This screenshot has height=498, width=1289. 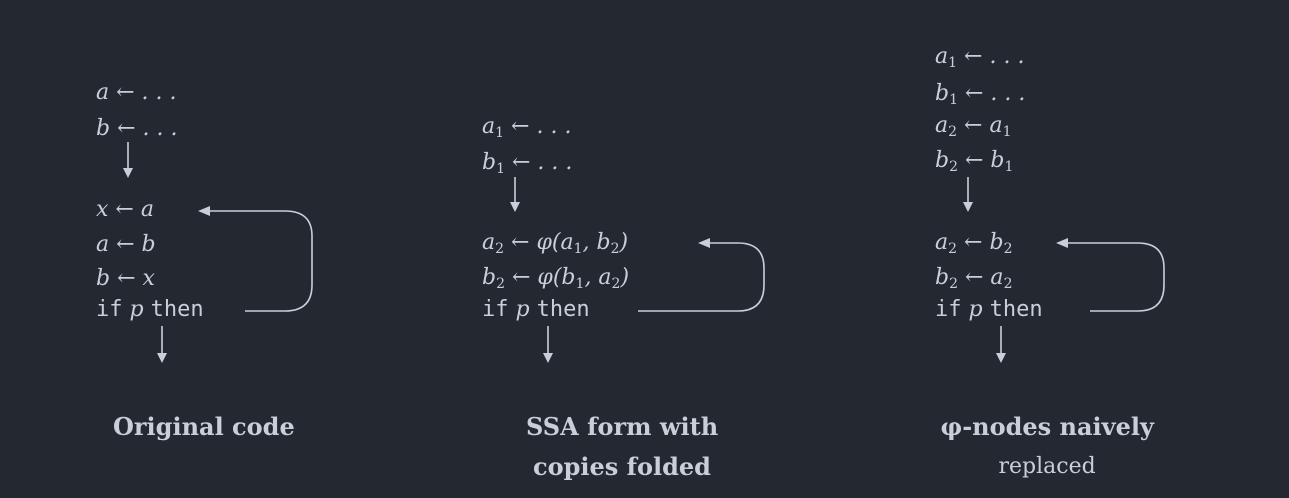 I want to click on code-line-naive-loop-0: a2 ← b2, so click(x=973, y=246).